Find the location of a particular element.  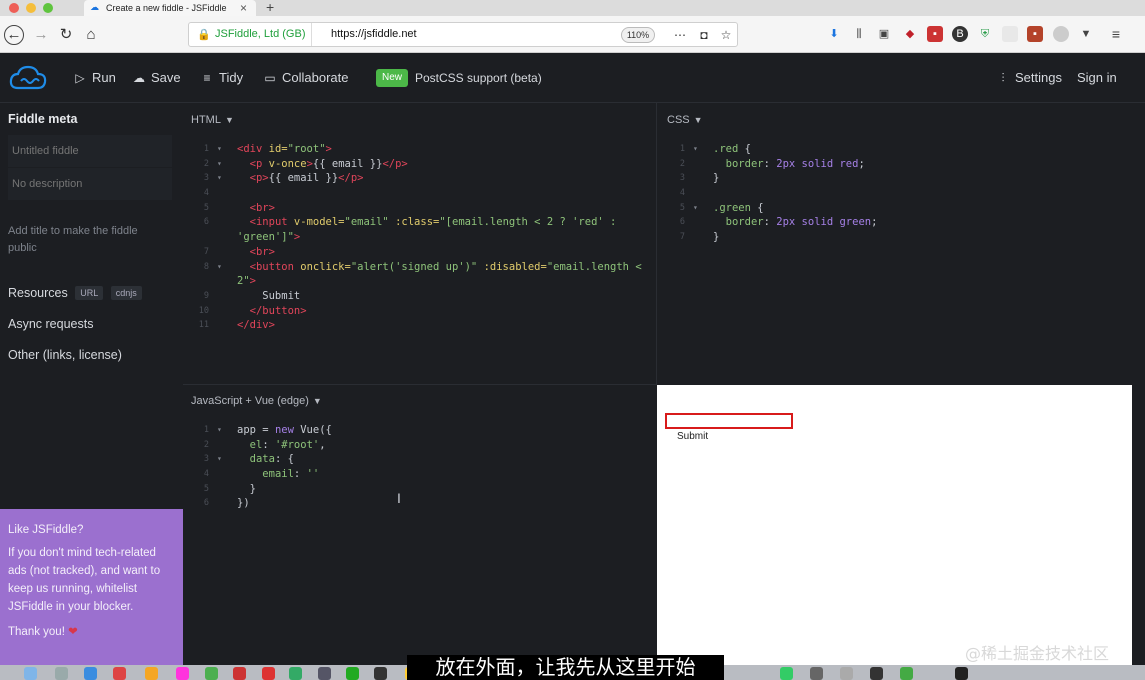

resources-section: Resources URL cdnjs is located at coordinates (75, 293).